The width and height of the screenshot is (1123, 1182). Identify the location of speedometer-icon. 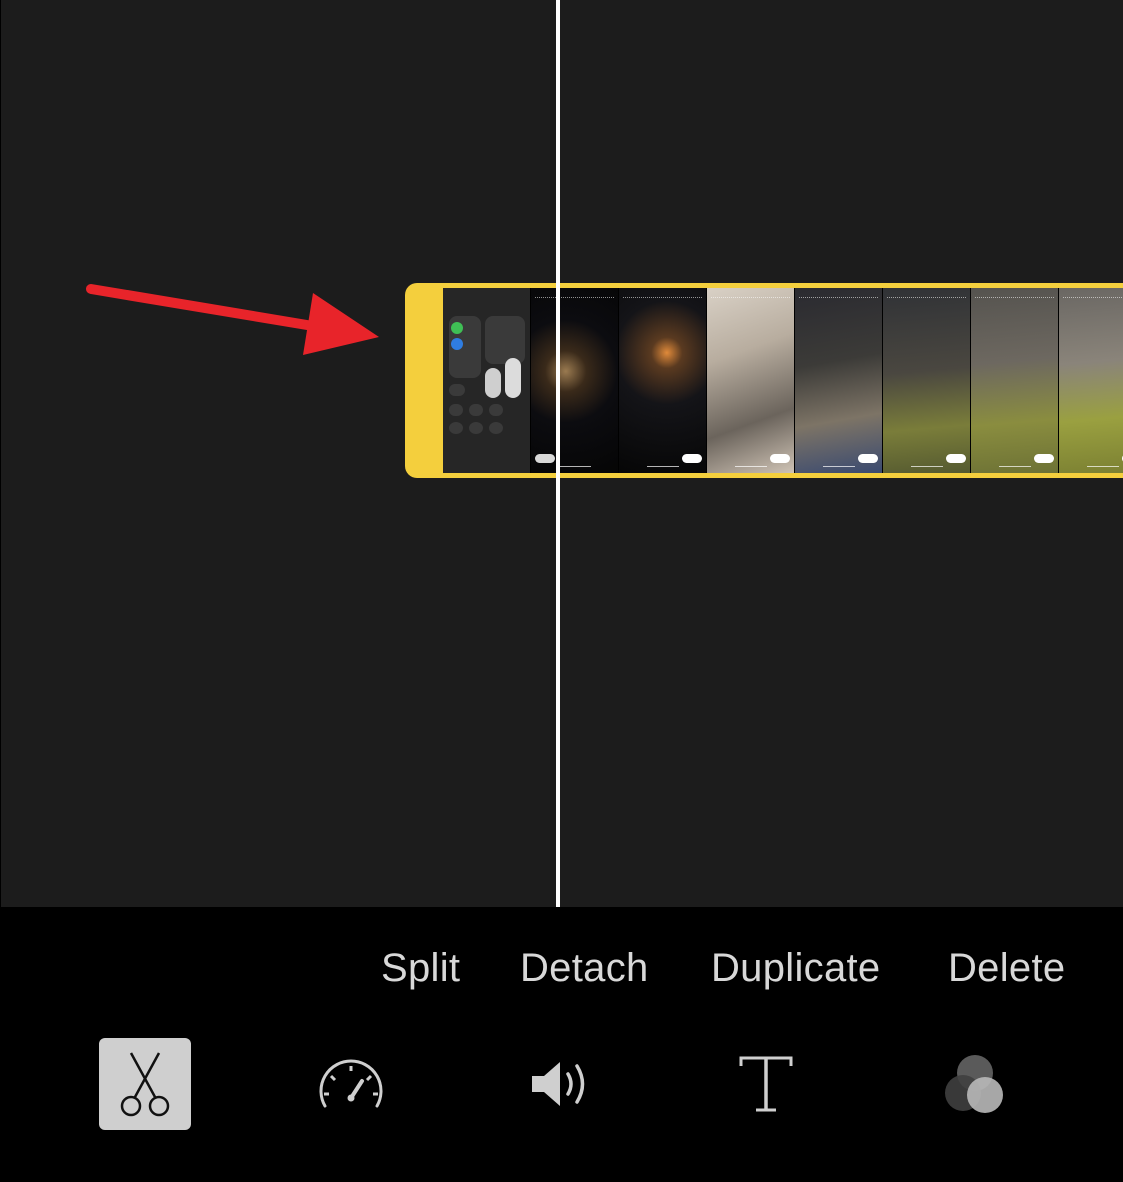
(351, 1083).